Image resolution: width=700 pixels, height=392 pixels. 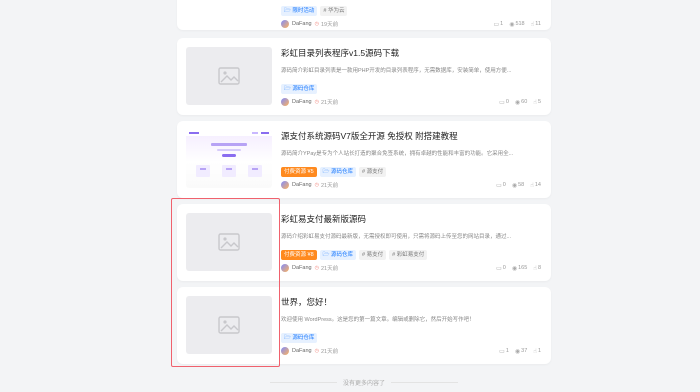 I want to click on post-stats: ▭ 0 ◉ 58 ☝ 14, so click(x=518, y=185).